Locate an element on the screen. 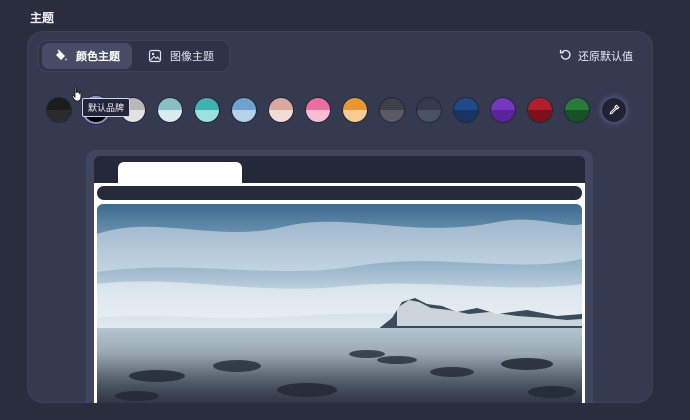  color-swatch-orange is located at coordinates (355, 110).